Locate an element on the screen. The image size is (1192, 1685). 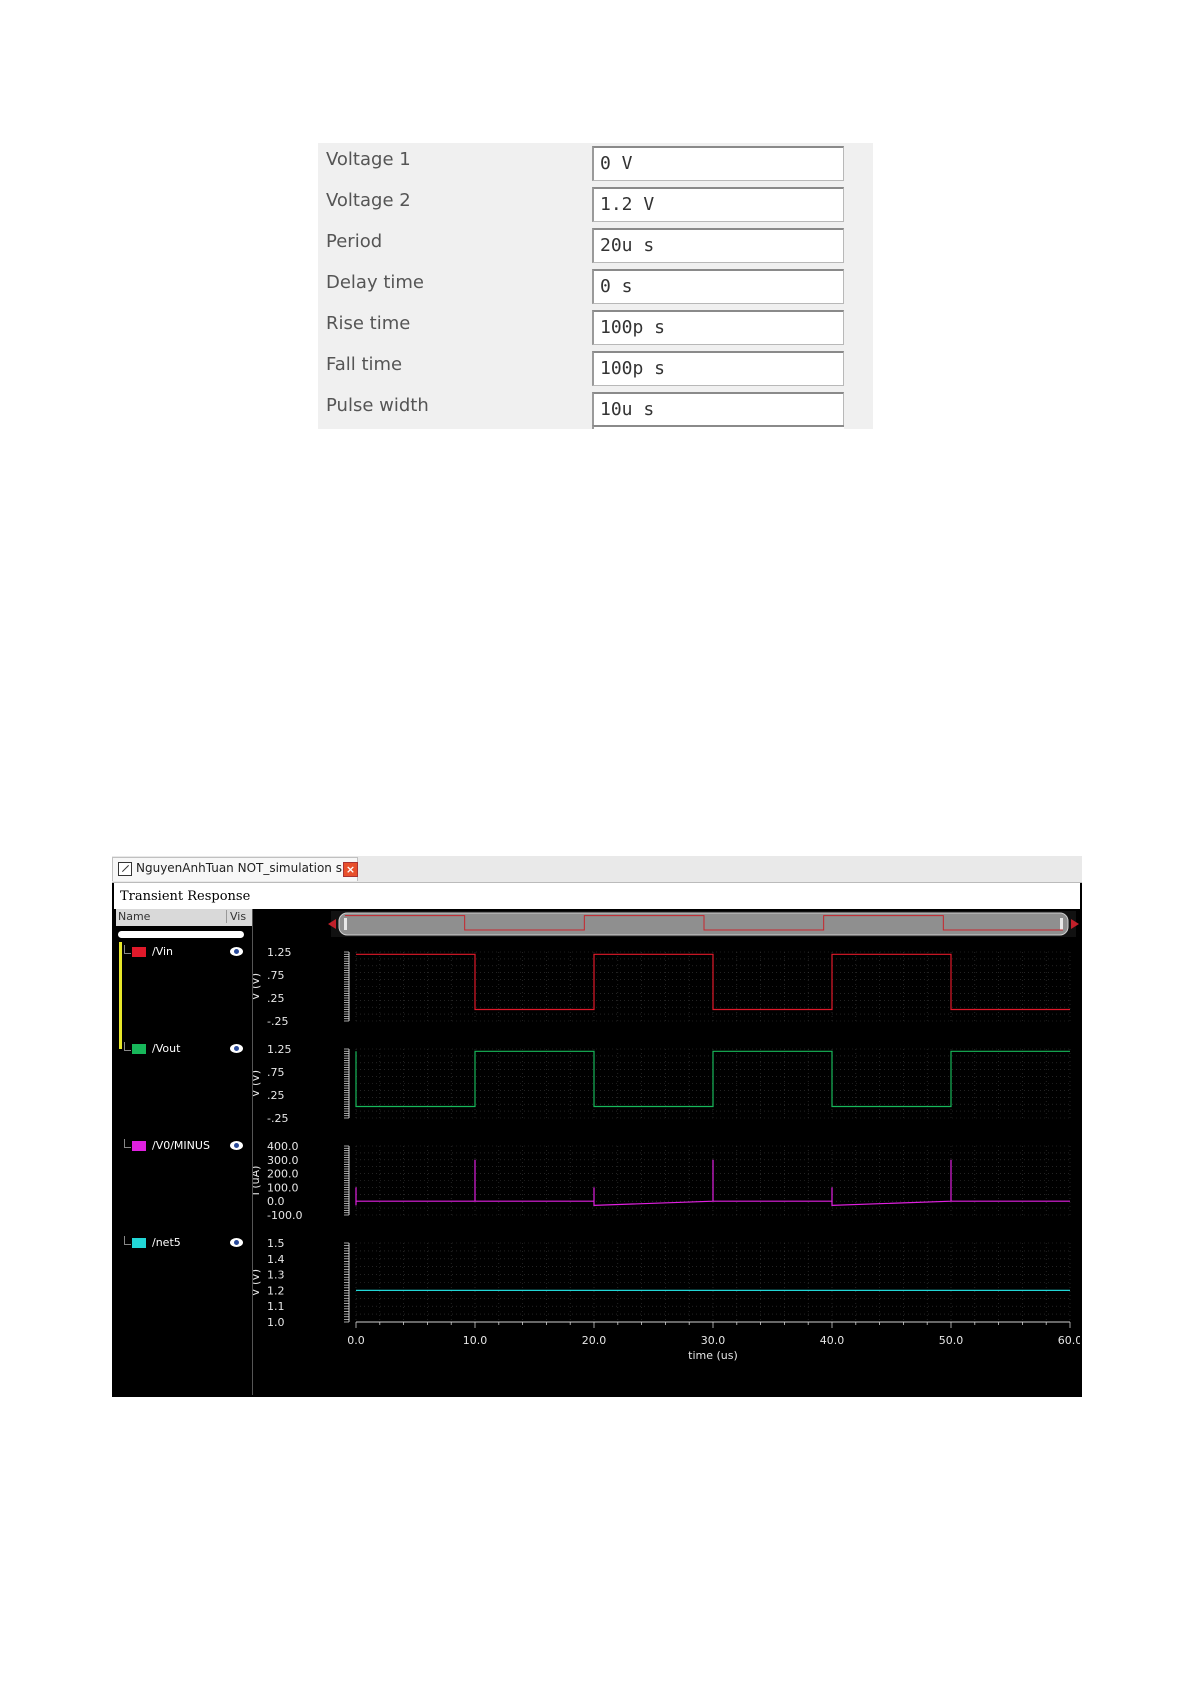
period-input: 20u s is located at coordinates (718, 245).